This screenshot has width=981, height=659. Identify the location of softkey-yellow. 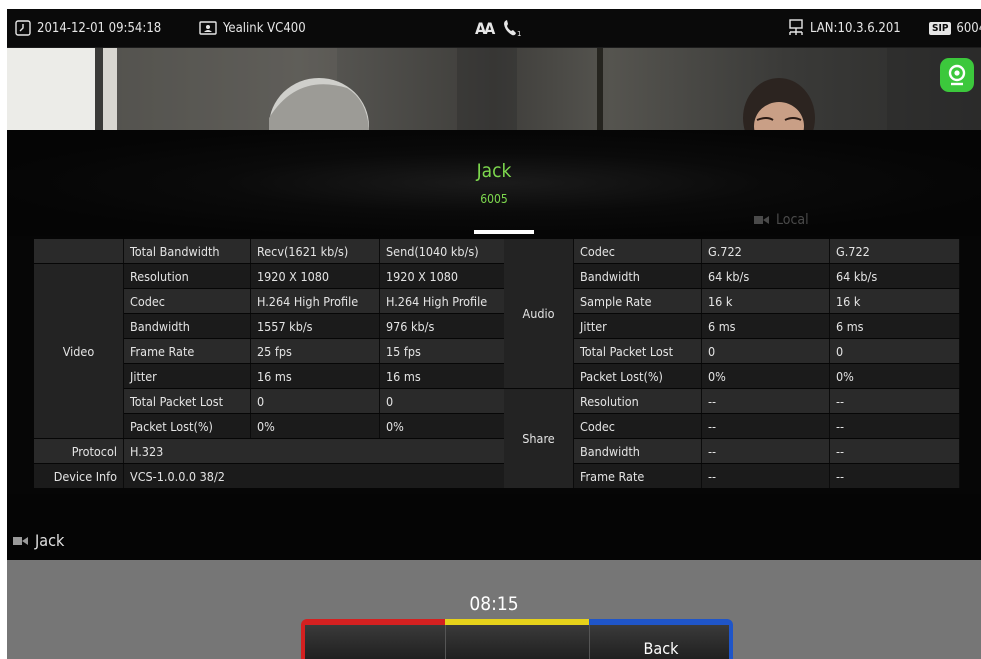
(517, 639).